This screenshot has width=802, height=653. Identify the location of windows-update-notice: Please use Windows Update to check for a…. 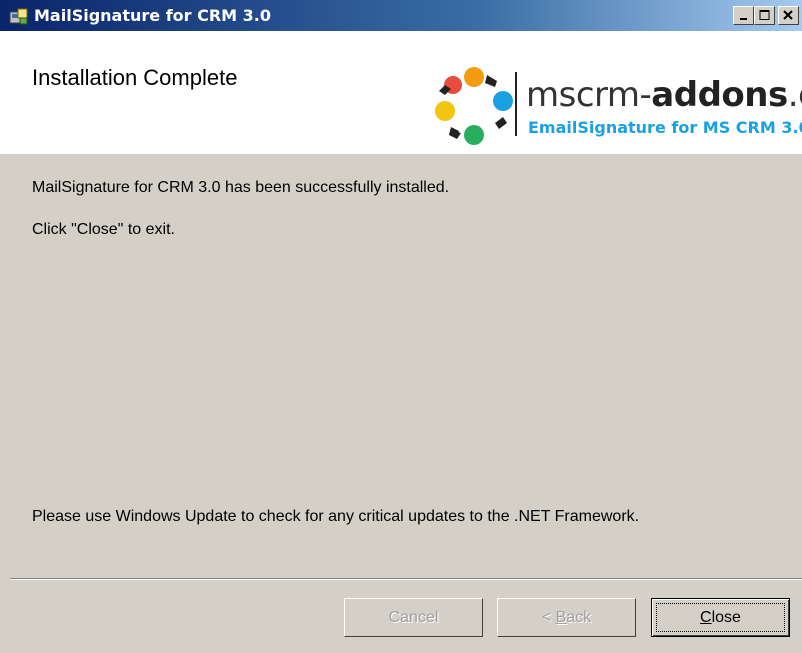
(336, 516).